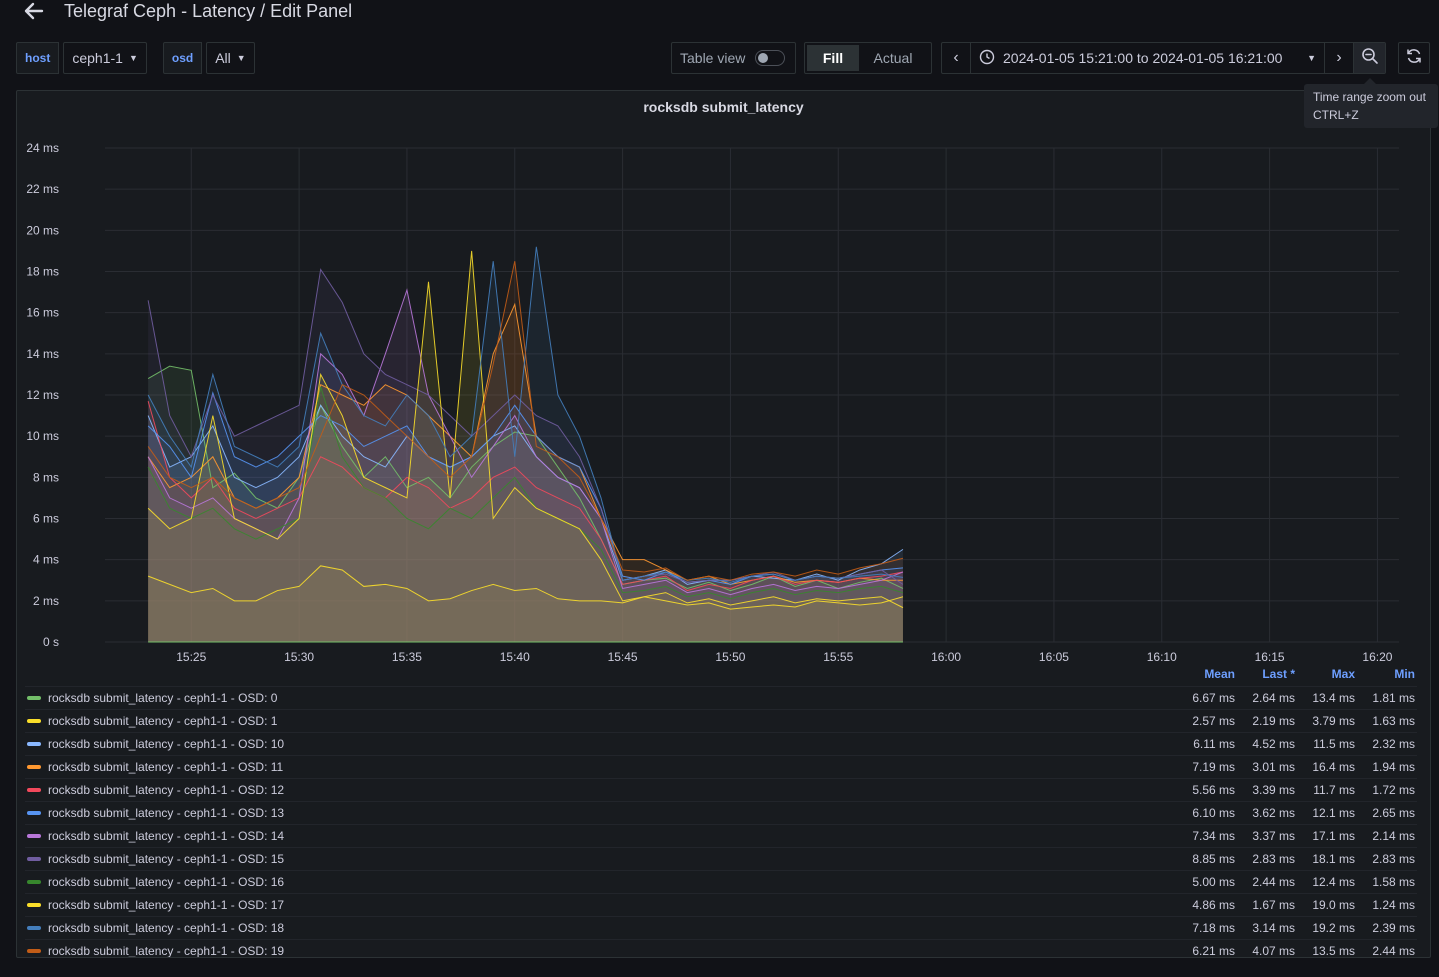 This screenshot has height=977, width=1439. Describe the element at coordinates (733, 58) in the screenshot. I see `table-view-toggle: Table view` at that location.